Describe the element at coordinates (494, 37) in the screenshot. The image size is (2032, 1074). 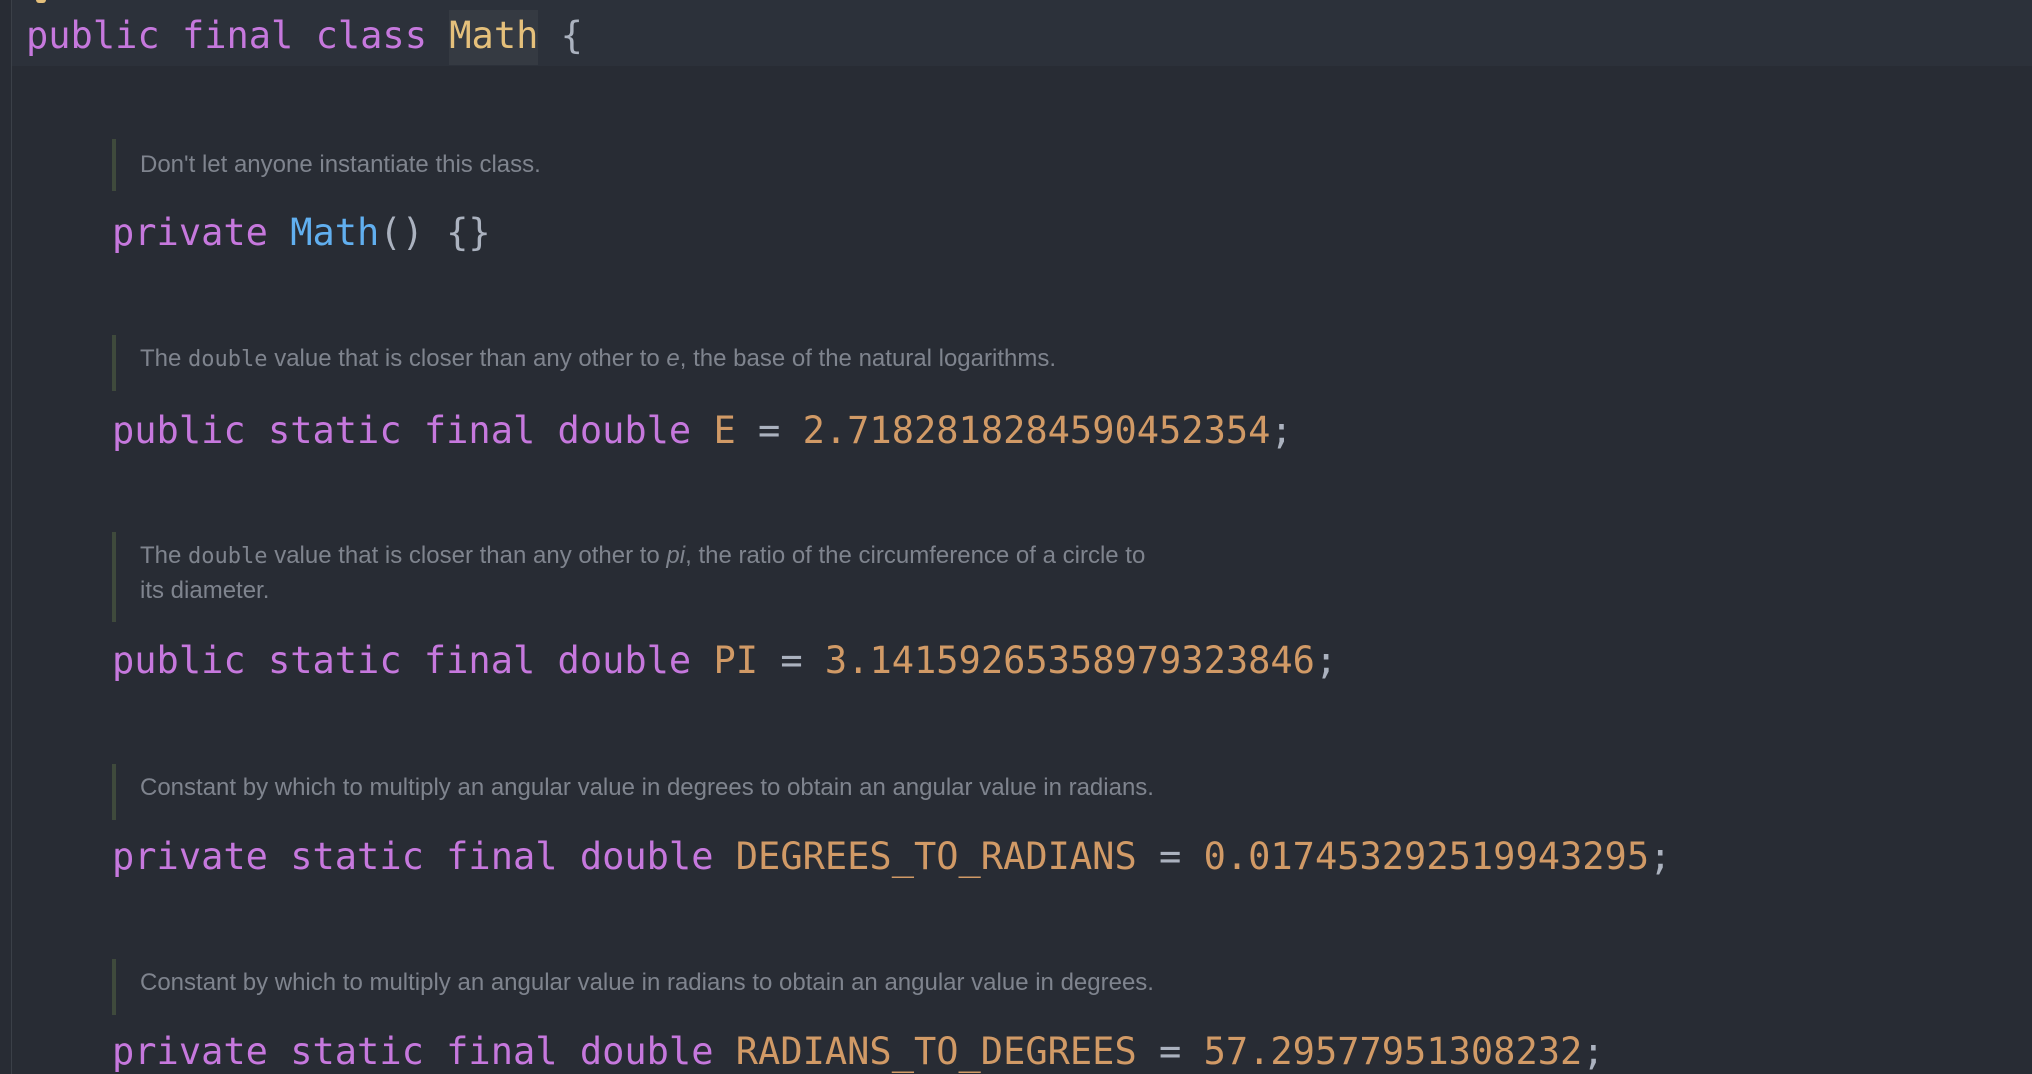
I see `class-name: Math` at that location.